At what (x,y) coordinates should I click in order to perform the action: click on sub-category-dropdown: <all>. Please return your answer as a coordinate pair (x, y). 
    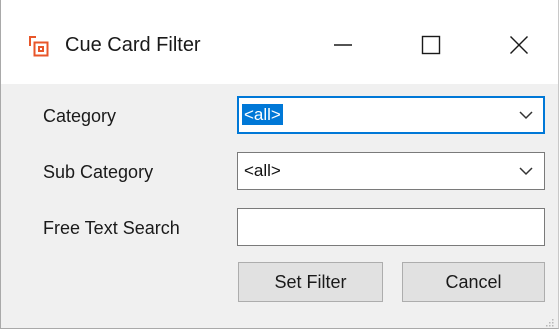
    Looking at the image, I should click on (391, 171).